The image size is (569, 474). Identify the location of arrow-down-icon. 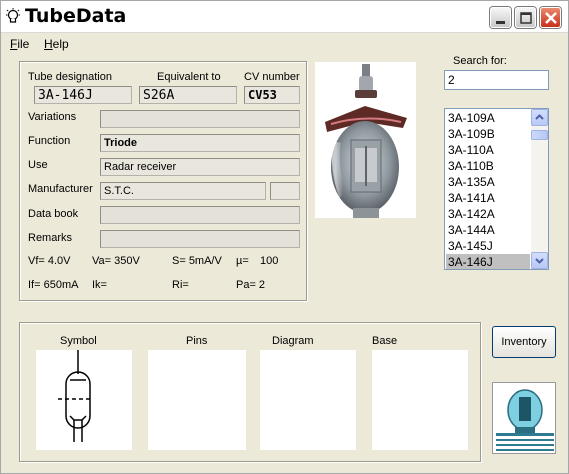
(539, 261).